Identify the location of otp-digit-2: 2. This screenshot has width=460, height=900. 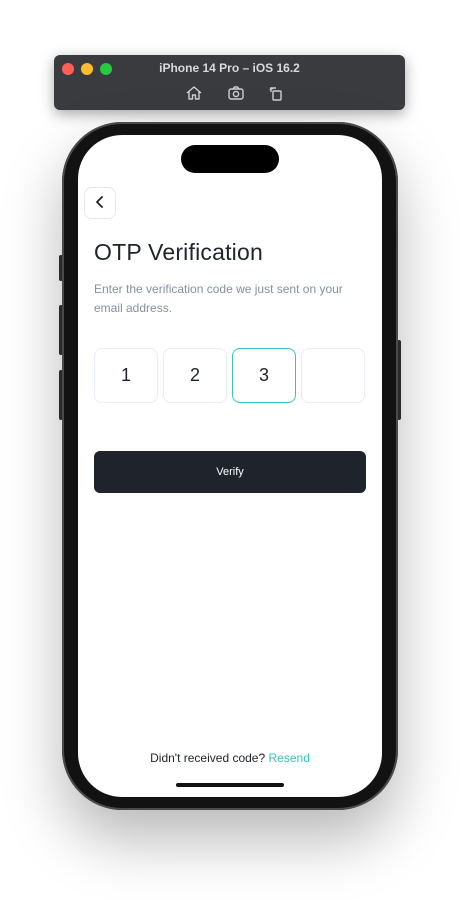
(195, 375).